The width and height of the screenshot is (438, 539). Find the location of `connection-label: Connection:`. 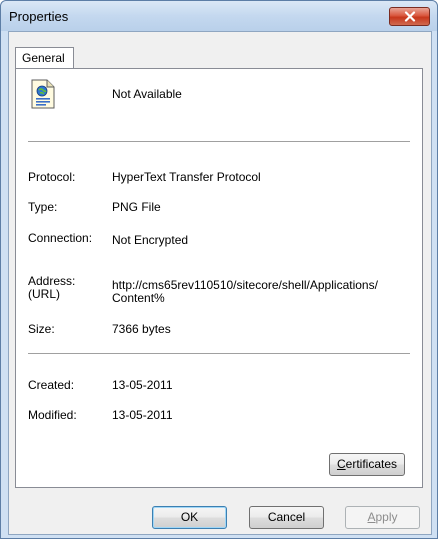

connection-label: Connection: is located at coordinates (60, 238).